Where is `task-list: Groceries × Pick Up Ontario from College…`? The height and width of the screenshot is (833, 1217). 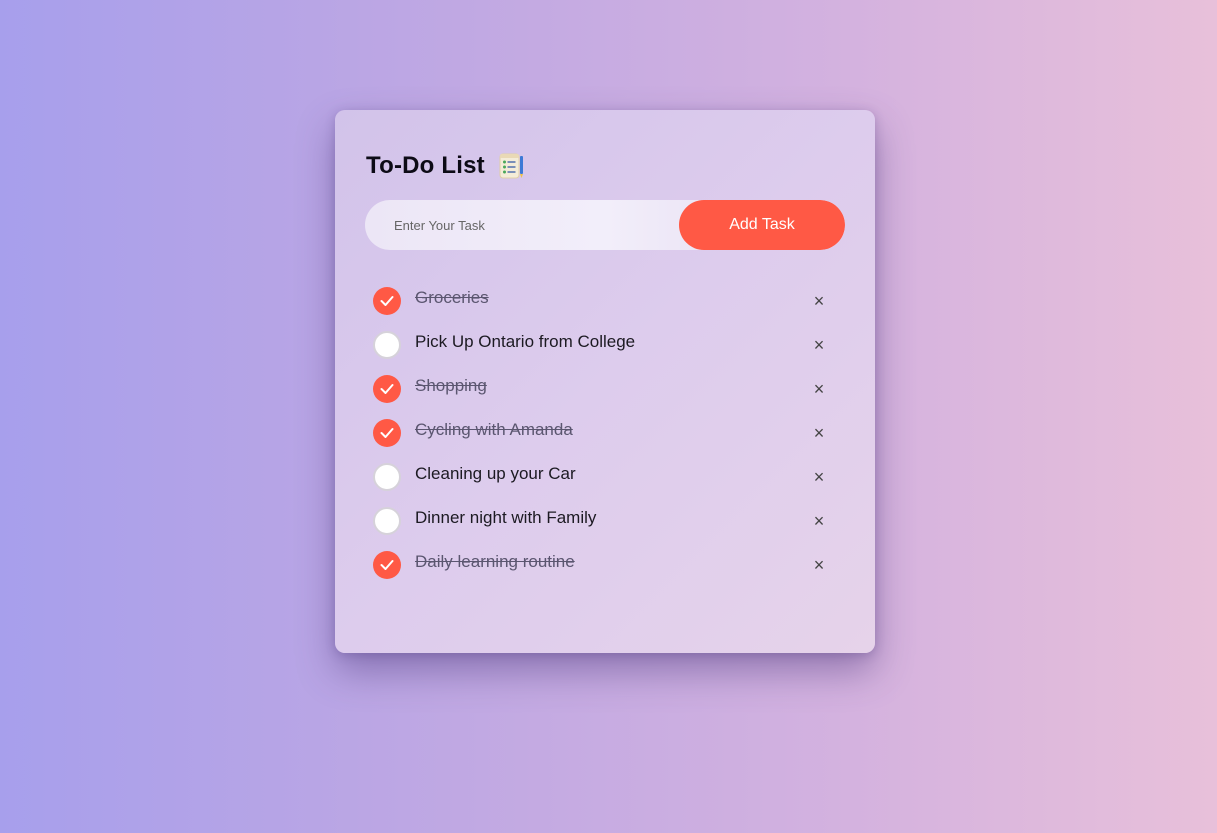 task-list: Groceries × Pick Up Ontario from College… is located at coordinates (603, 440).